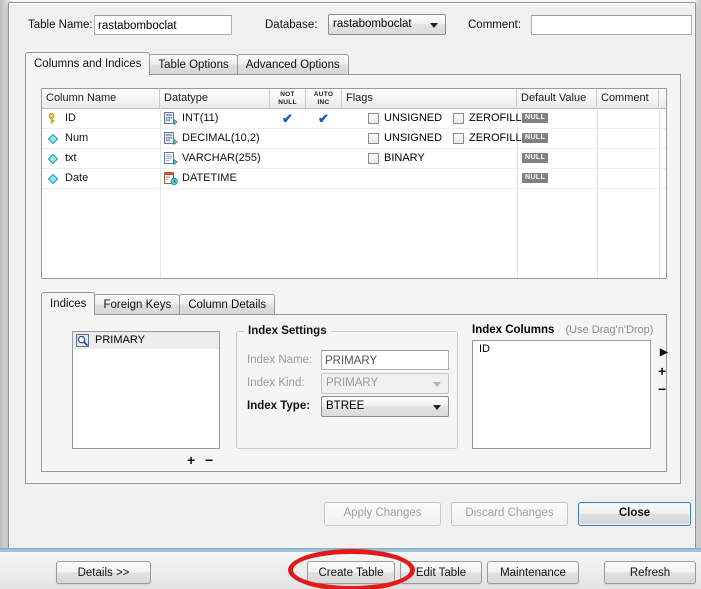 The width and height of the screenshot is (701, 589). Describe the element at coordinates (101, 98) in the screenshot. I see `col-header-column-name: Column Name` at that location.